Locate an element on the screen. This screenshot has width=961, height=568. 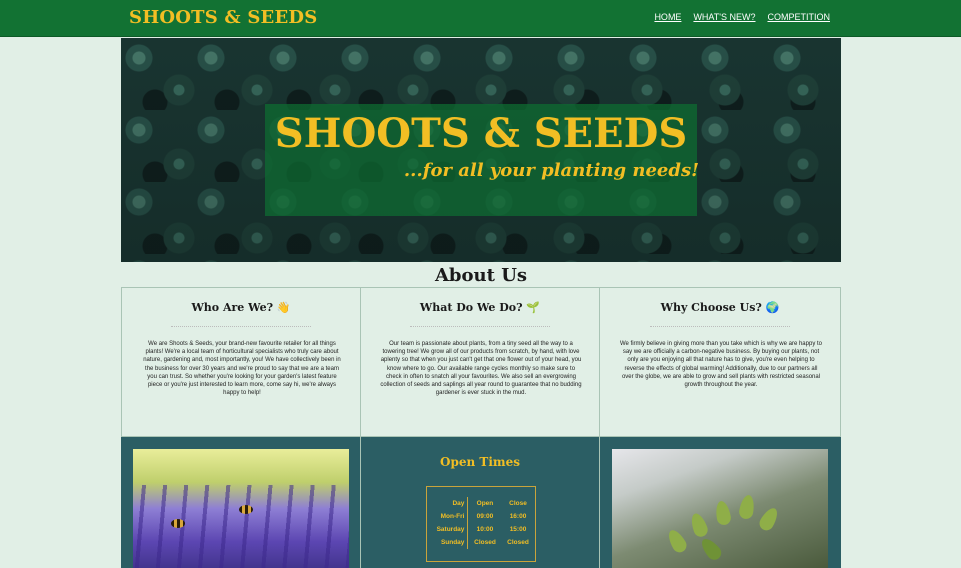
table-cell-day: Mon-Fri is located at coordinates (448, 516).